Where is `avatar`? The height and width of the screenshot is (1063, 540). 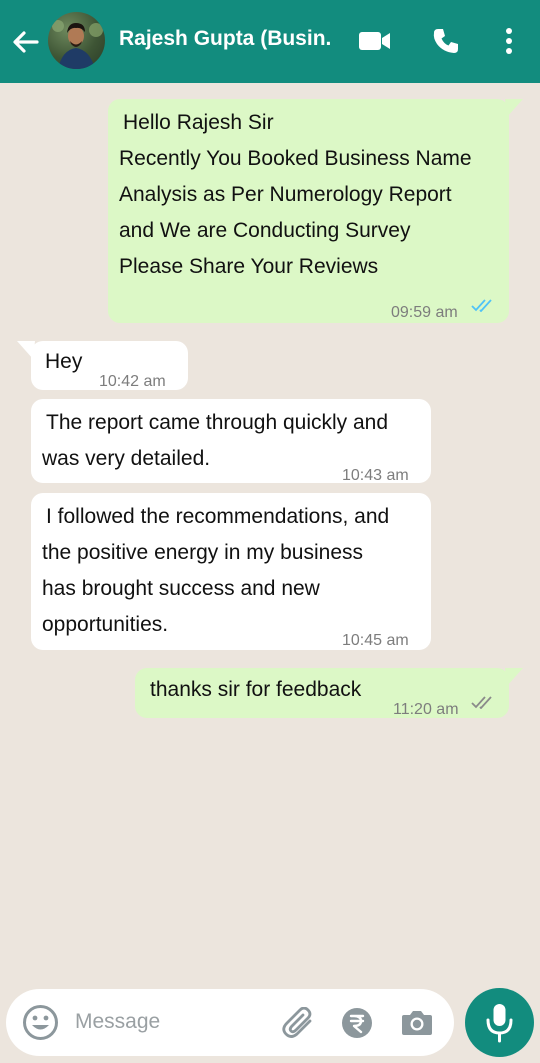
avatar is located at coordinates (76, 40).